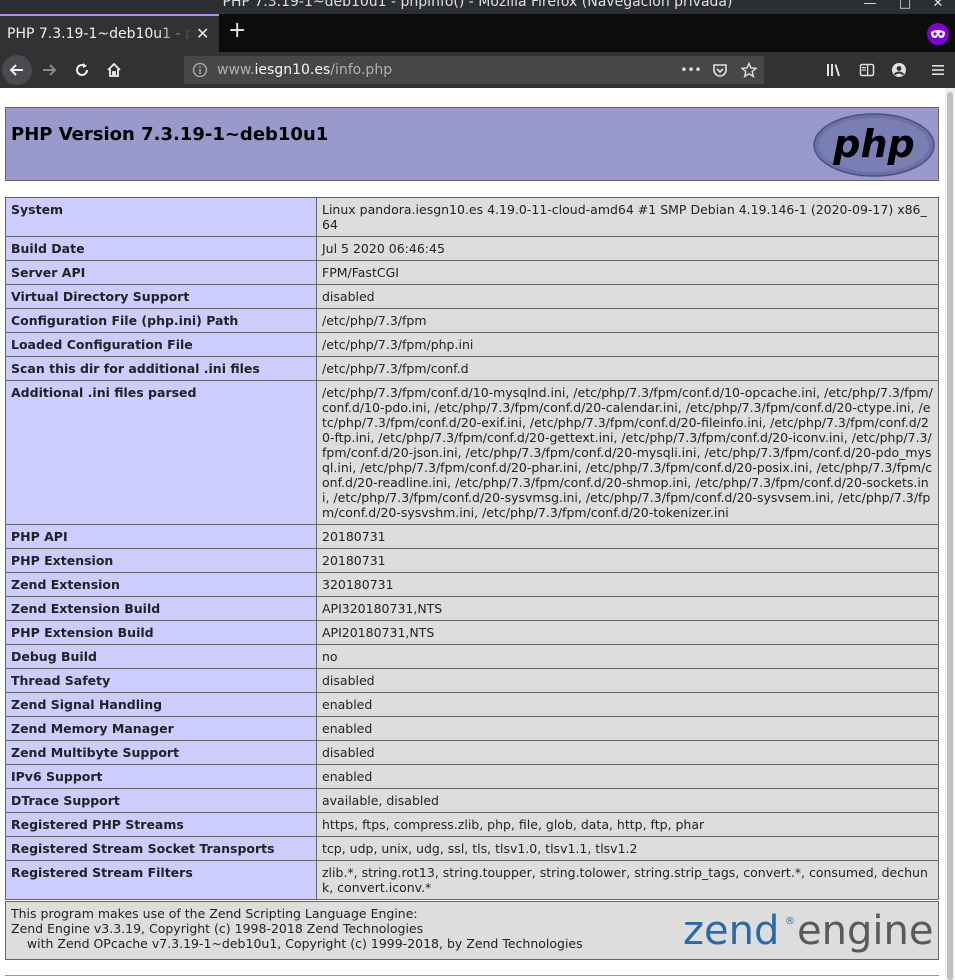 The image size is (955, 980). Describe the element at coordinates (627, 656) in the screenshot. I see `row-value: no` at that location.